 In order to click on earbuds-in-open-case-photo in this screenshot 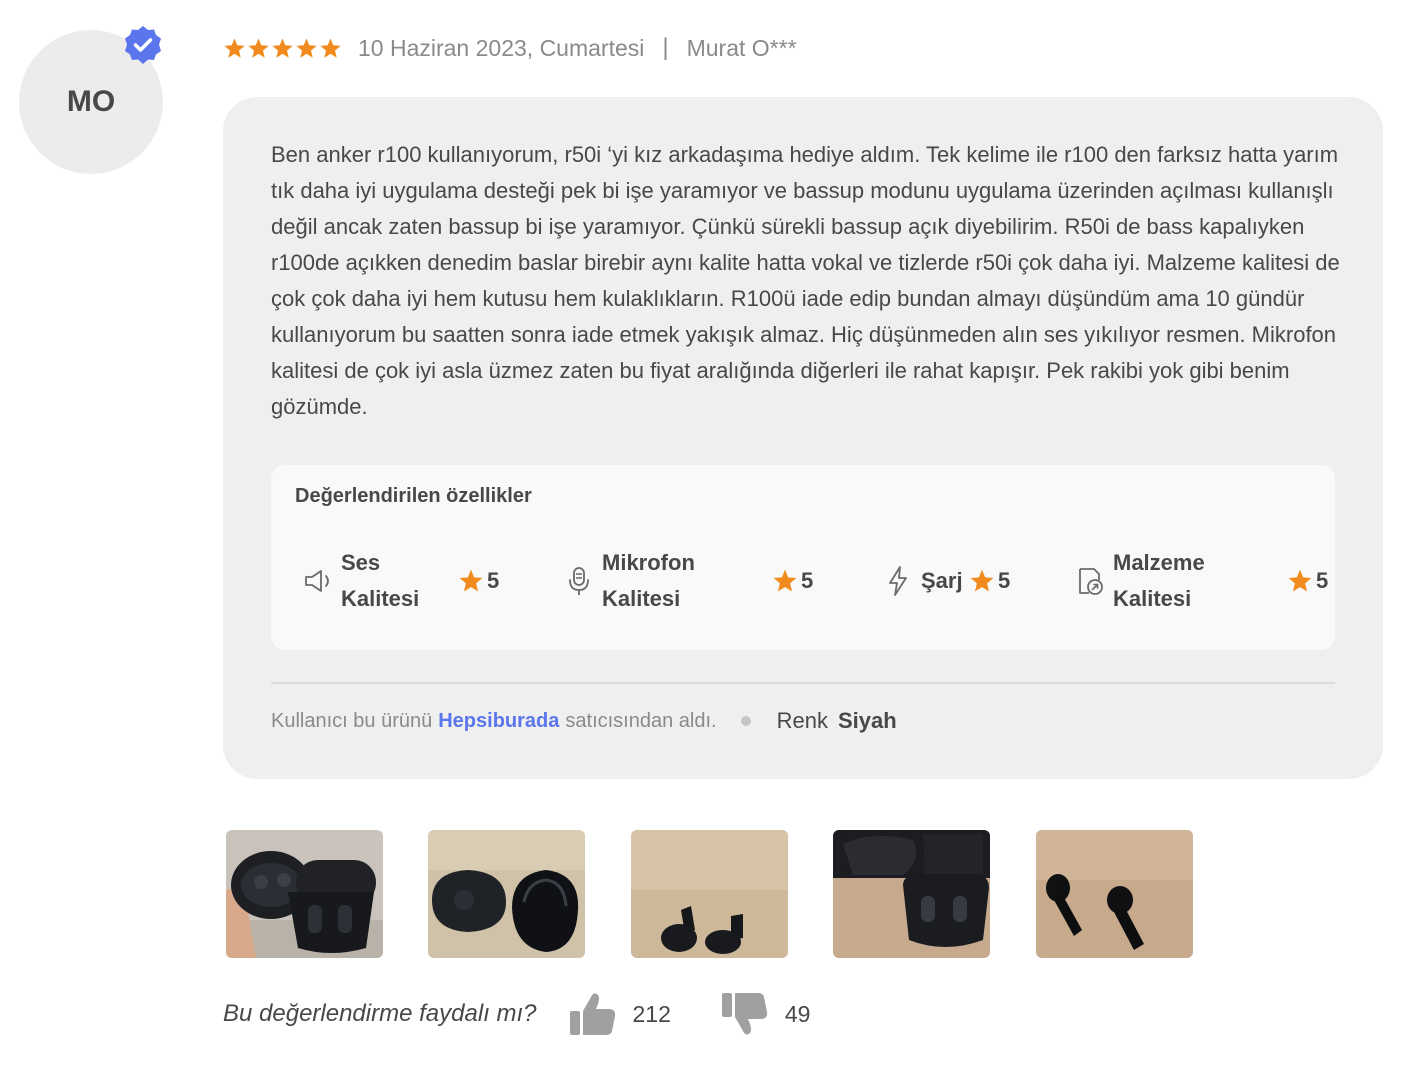, I will do `click(304, 894)`.